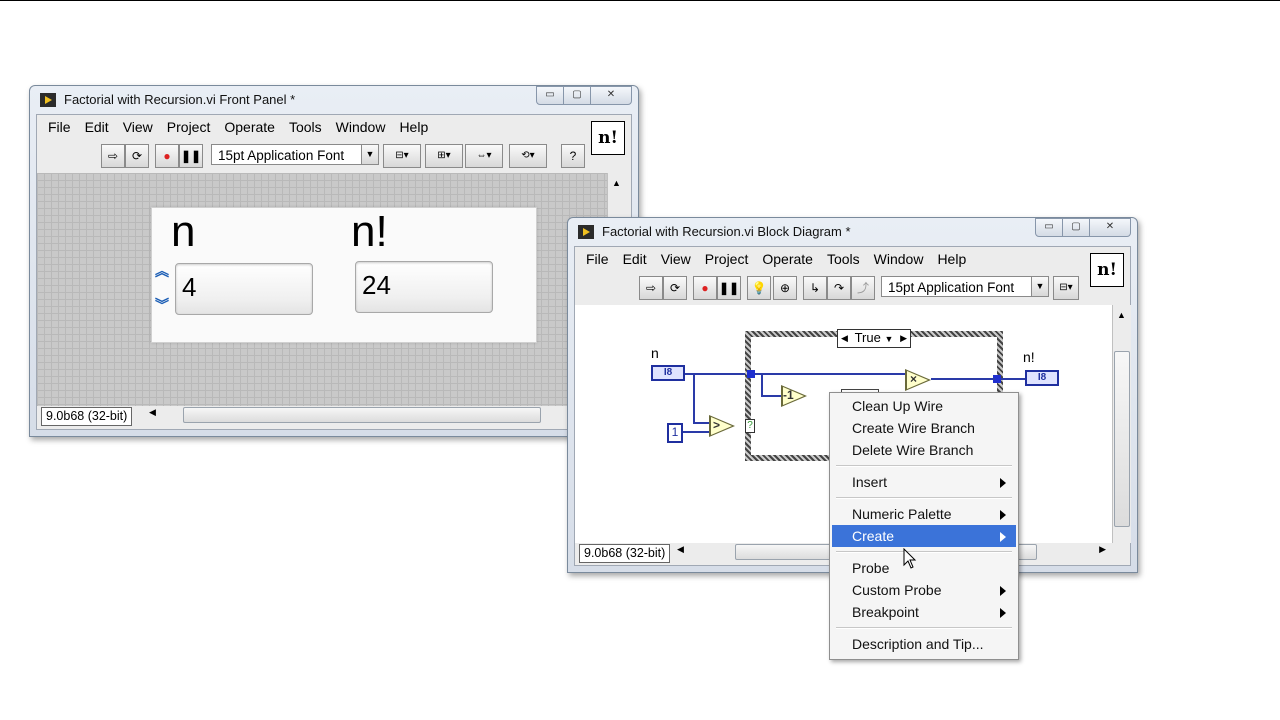 The width and height of the screenshot is (1280, 720). Describe the element at coordinates (162, 271) in the screenshot. I see `increment-icon: ︽` at that location.